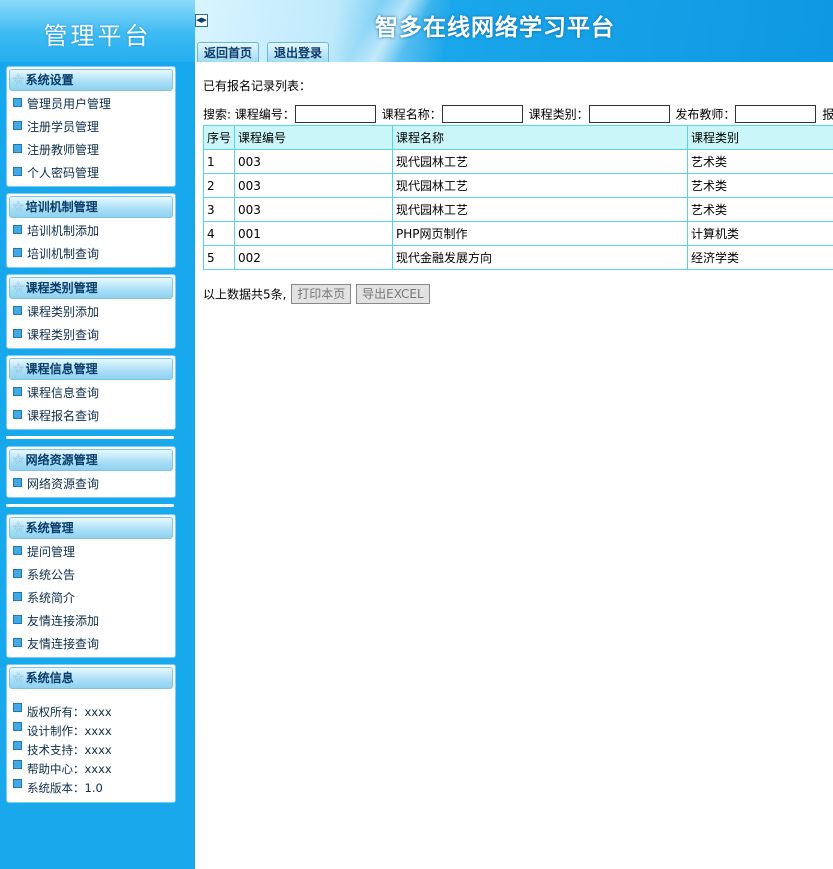 The width and height of the screenshot is (833, 869). Describe the element at coordinates (91, 207) in the screenshot. I see `menu-group-header: ☆培训机制管理` at that location.